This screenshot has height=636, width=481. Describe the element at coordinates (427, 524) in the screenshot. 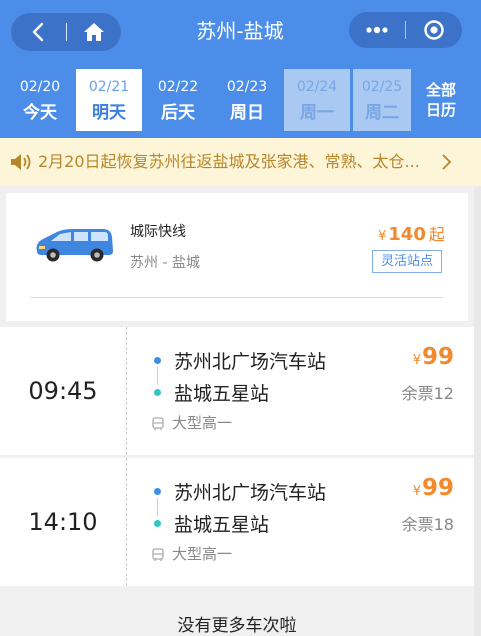

I see `remaining-tickets: 余票18` at that location.